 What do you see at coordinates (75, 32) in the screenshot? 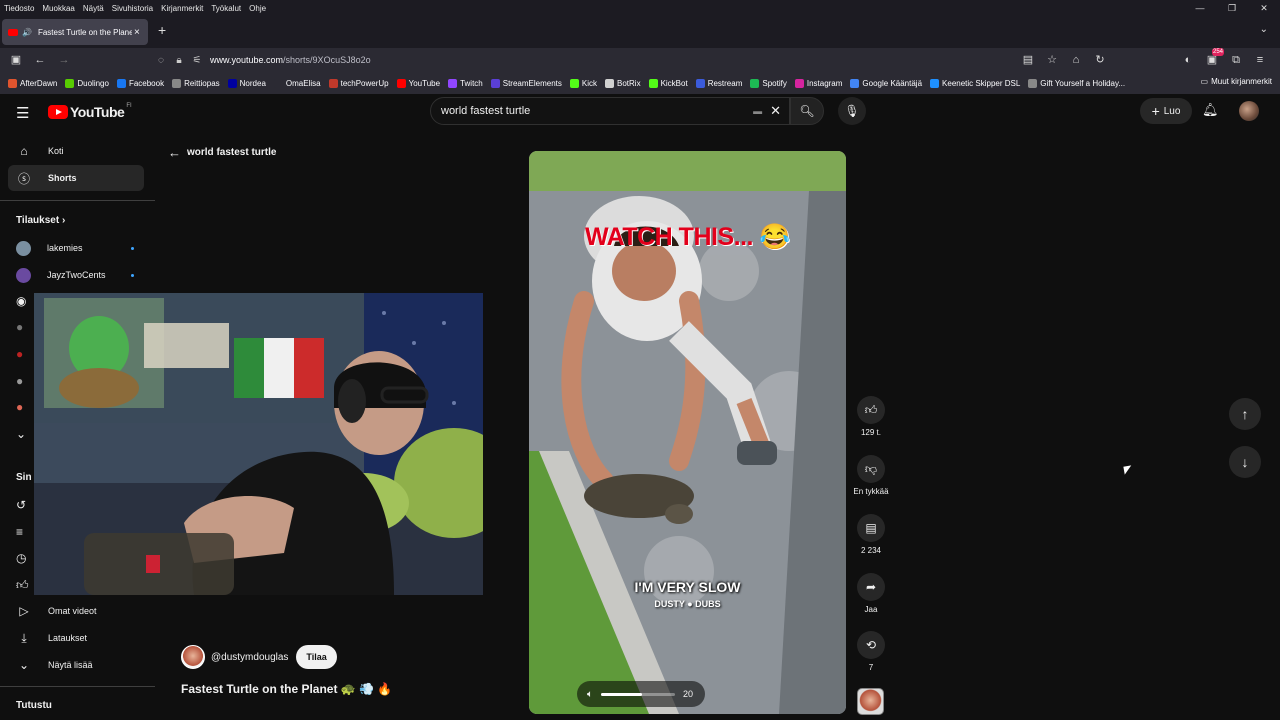
I see `tab-active: 🔊 Fastest Turtle on the Planet ×` at bounding box center [75, 32].